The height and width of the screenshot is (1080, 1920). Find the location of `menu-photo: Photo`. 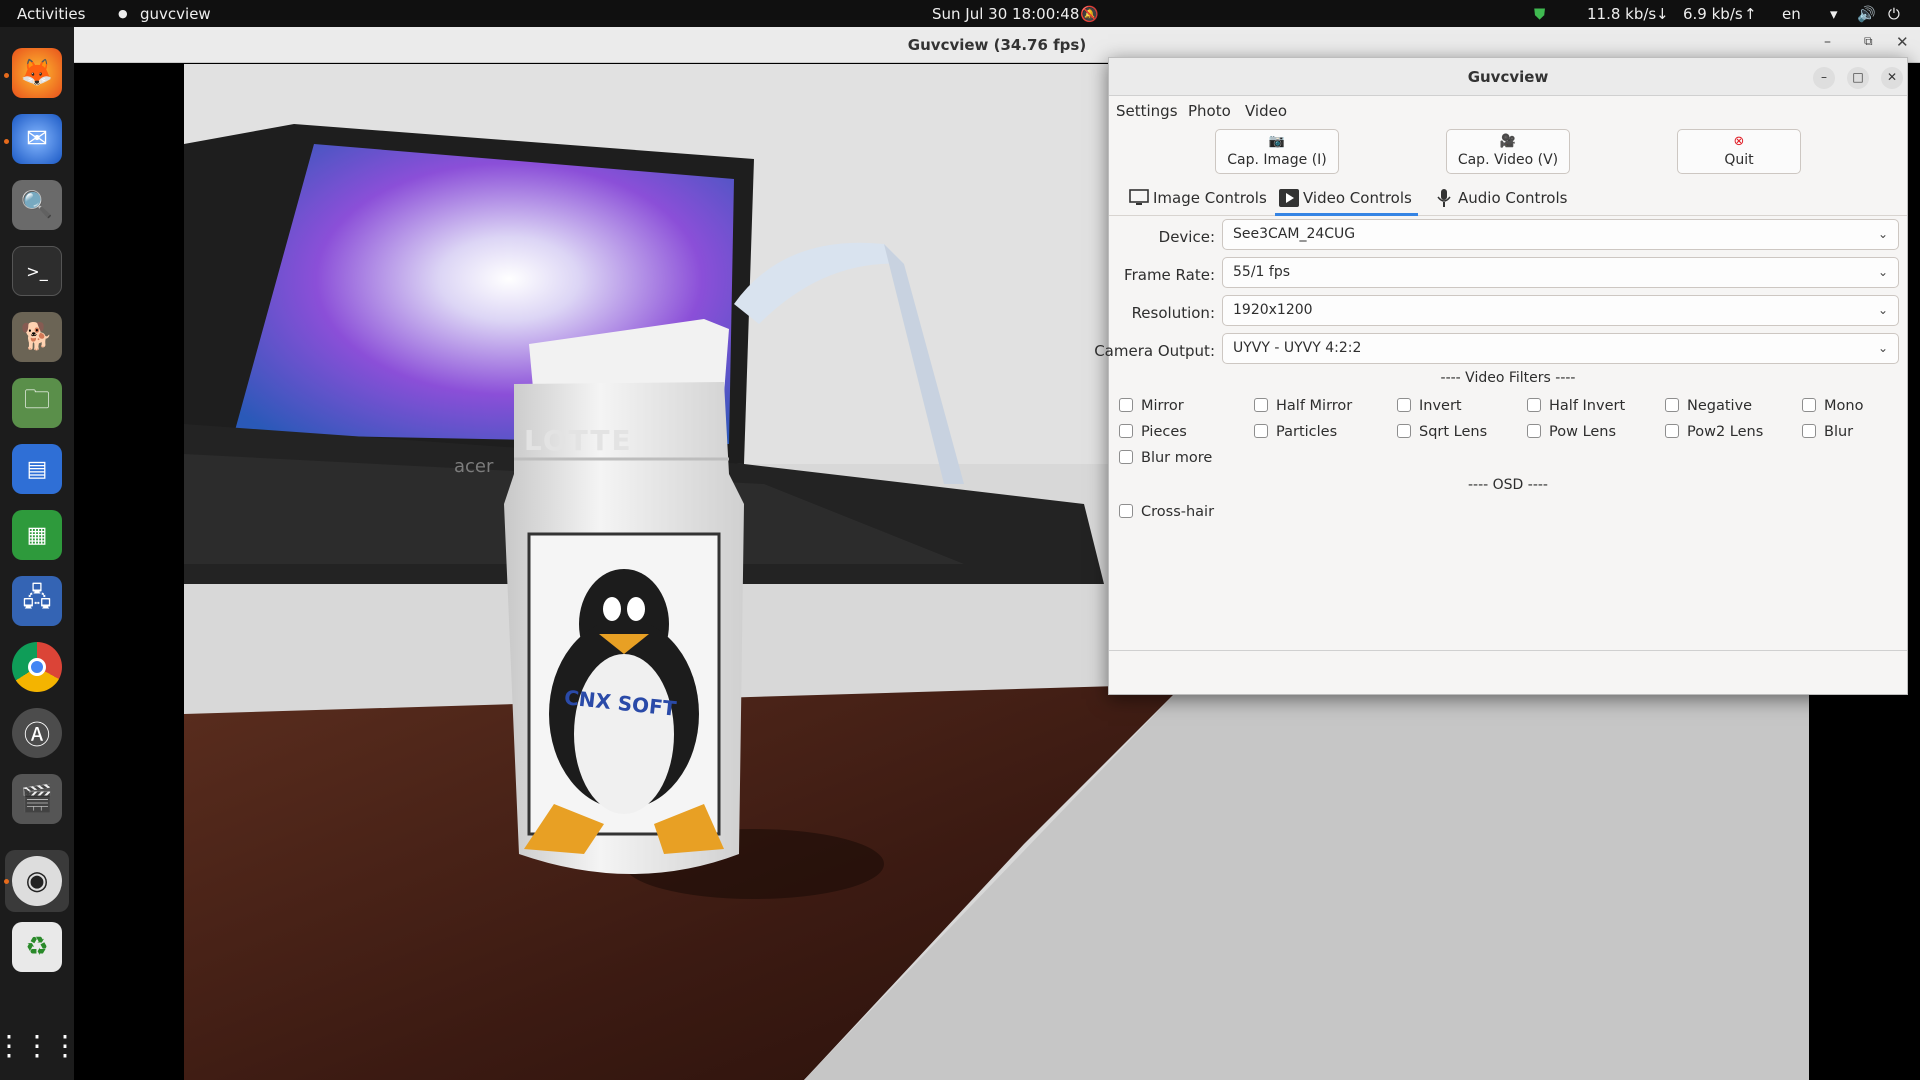

menu-photo: Photo is located at coordinates (1209, 111).